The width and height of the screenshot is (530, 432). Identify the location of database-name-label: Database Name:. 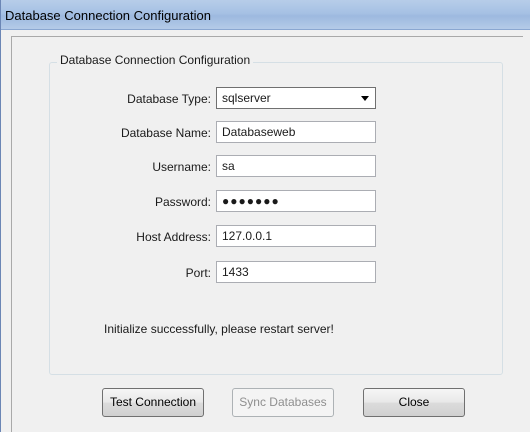
(165, 133).